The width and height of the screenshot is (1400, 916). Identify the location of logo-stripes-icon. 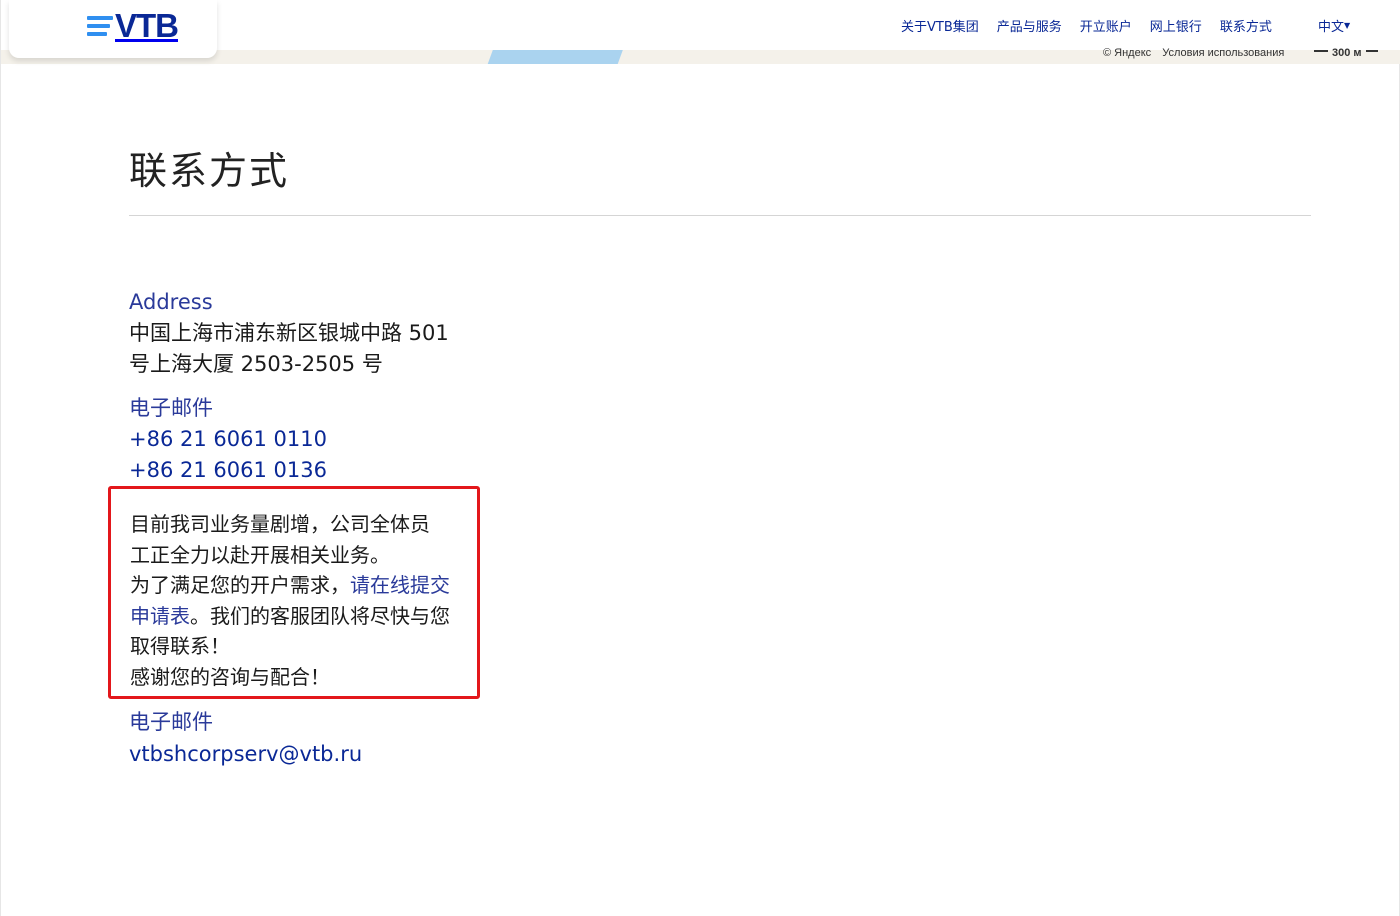
(100, 26).